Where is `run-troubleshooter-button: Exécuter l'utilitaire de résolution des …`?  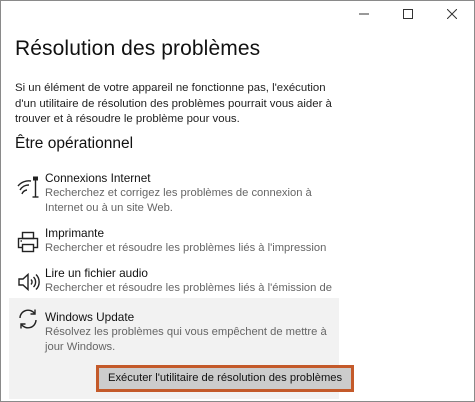 run-troubleshooter-button: Exécuter l'utilitaire de résolution des … is located at coordinates (225, 378).